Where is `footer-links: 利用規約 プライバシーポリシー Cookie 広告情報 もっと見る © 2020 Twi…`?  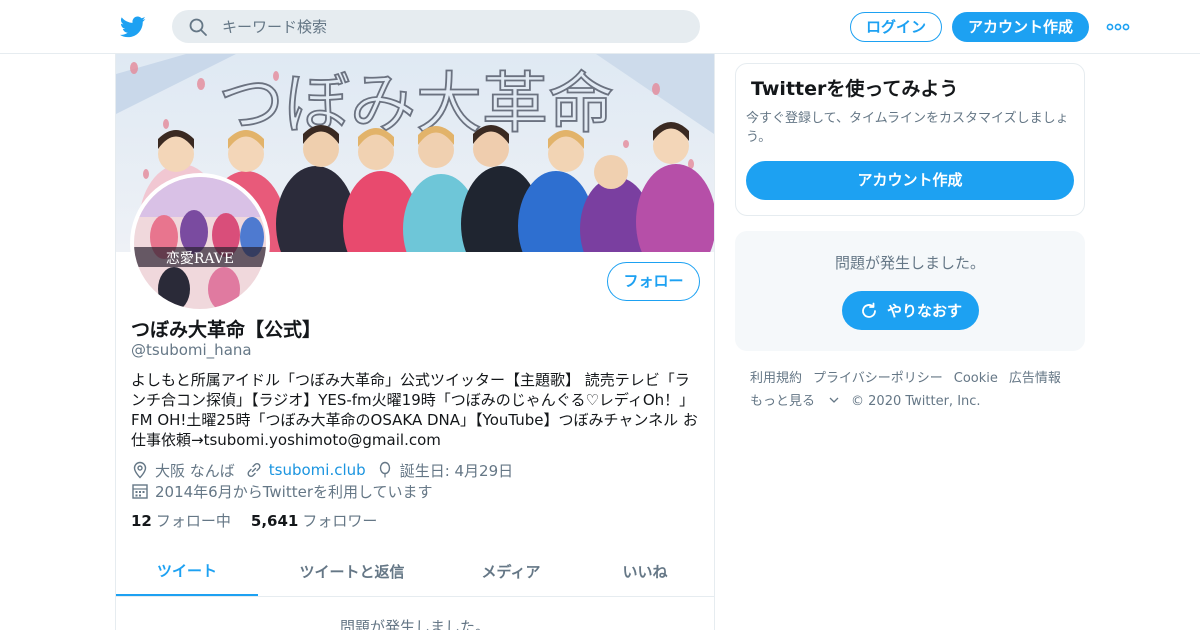
footer-links: 利用規約 プライバシーポリシー Cookie 広告情報 もっと見る © 2020 Twi… is located at coordinates (915, 390).